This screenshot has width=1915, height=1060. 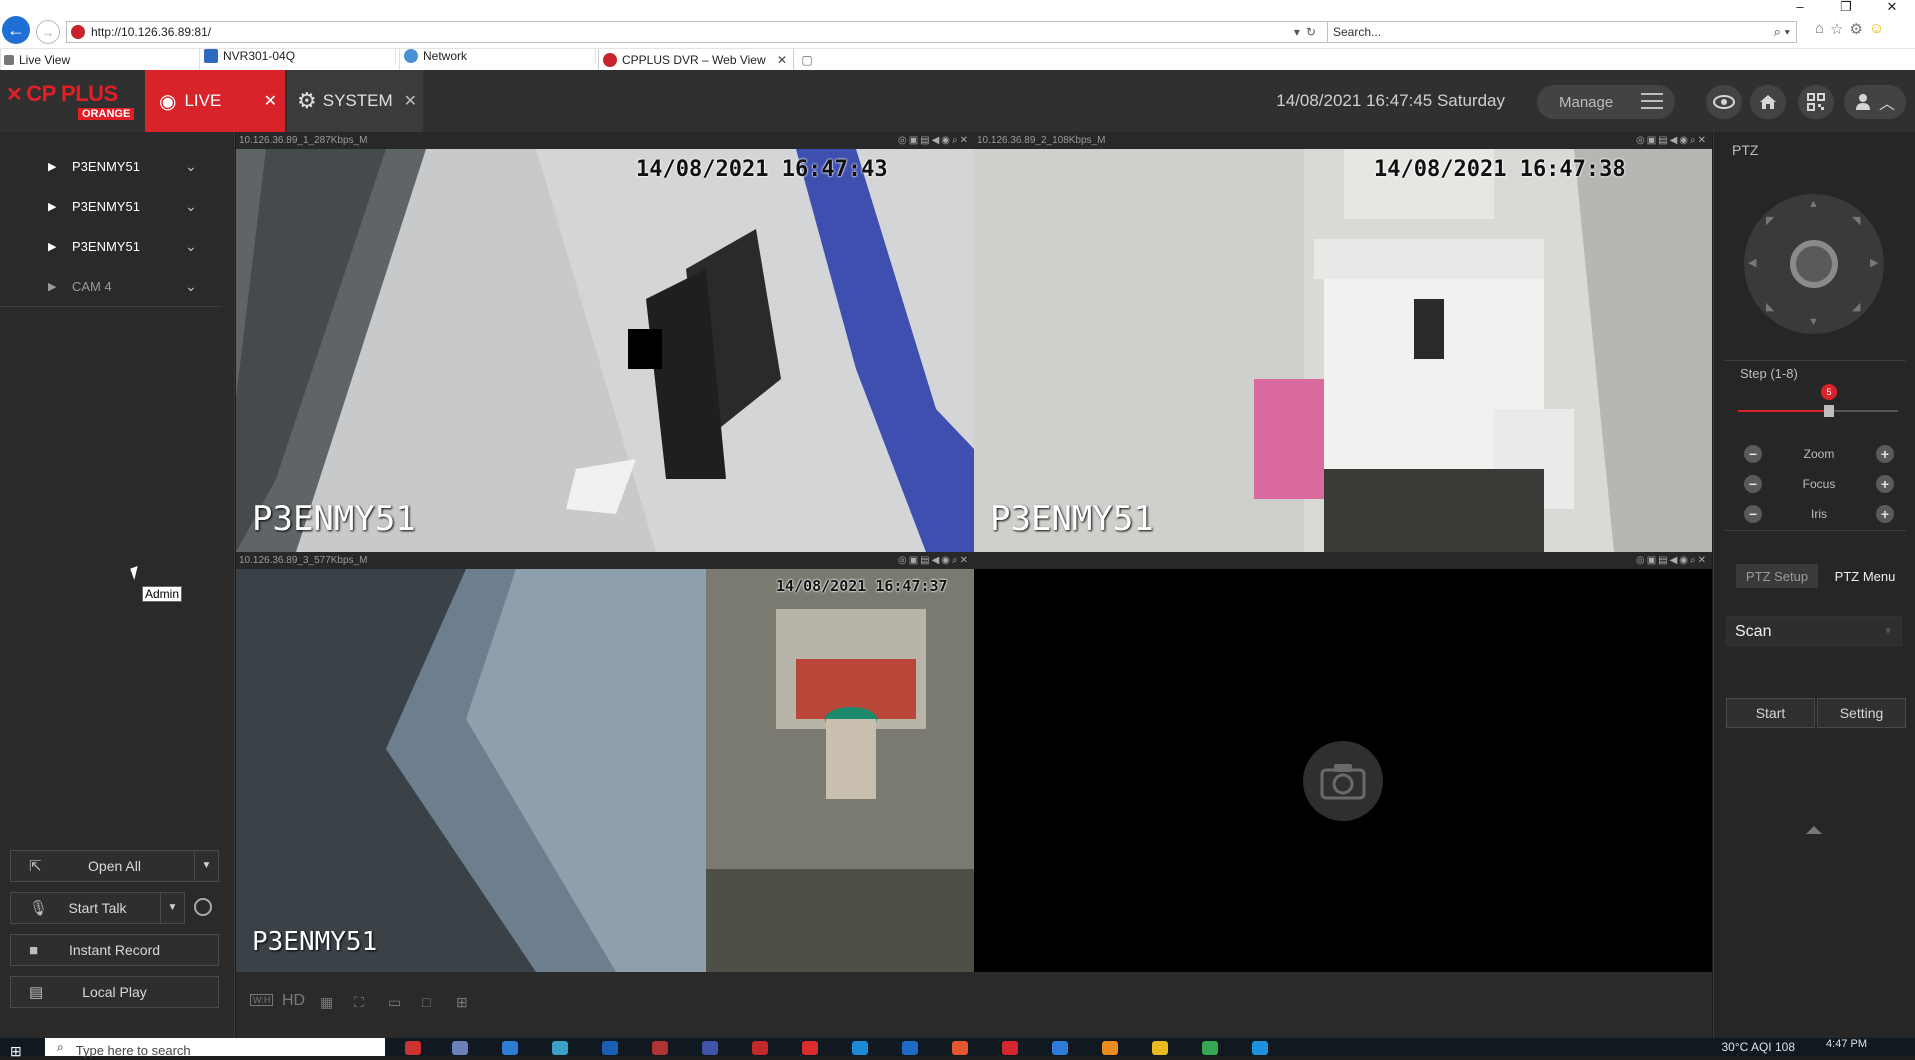 I want to click on forward-button: →, so click(x=48, y=32).